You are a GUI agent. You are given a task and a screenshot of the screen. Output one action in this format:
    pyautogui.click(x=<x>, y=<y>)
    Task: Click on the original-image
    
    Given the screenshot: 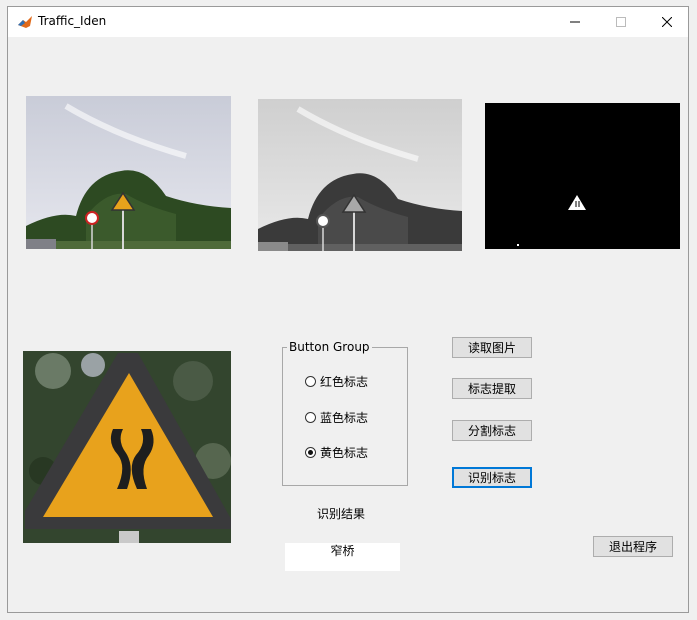 What is the action you would take?
    pyautogui.click(x=128, y=172)
    